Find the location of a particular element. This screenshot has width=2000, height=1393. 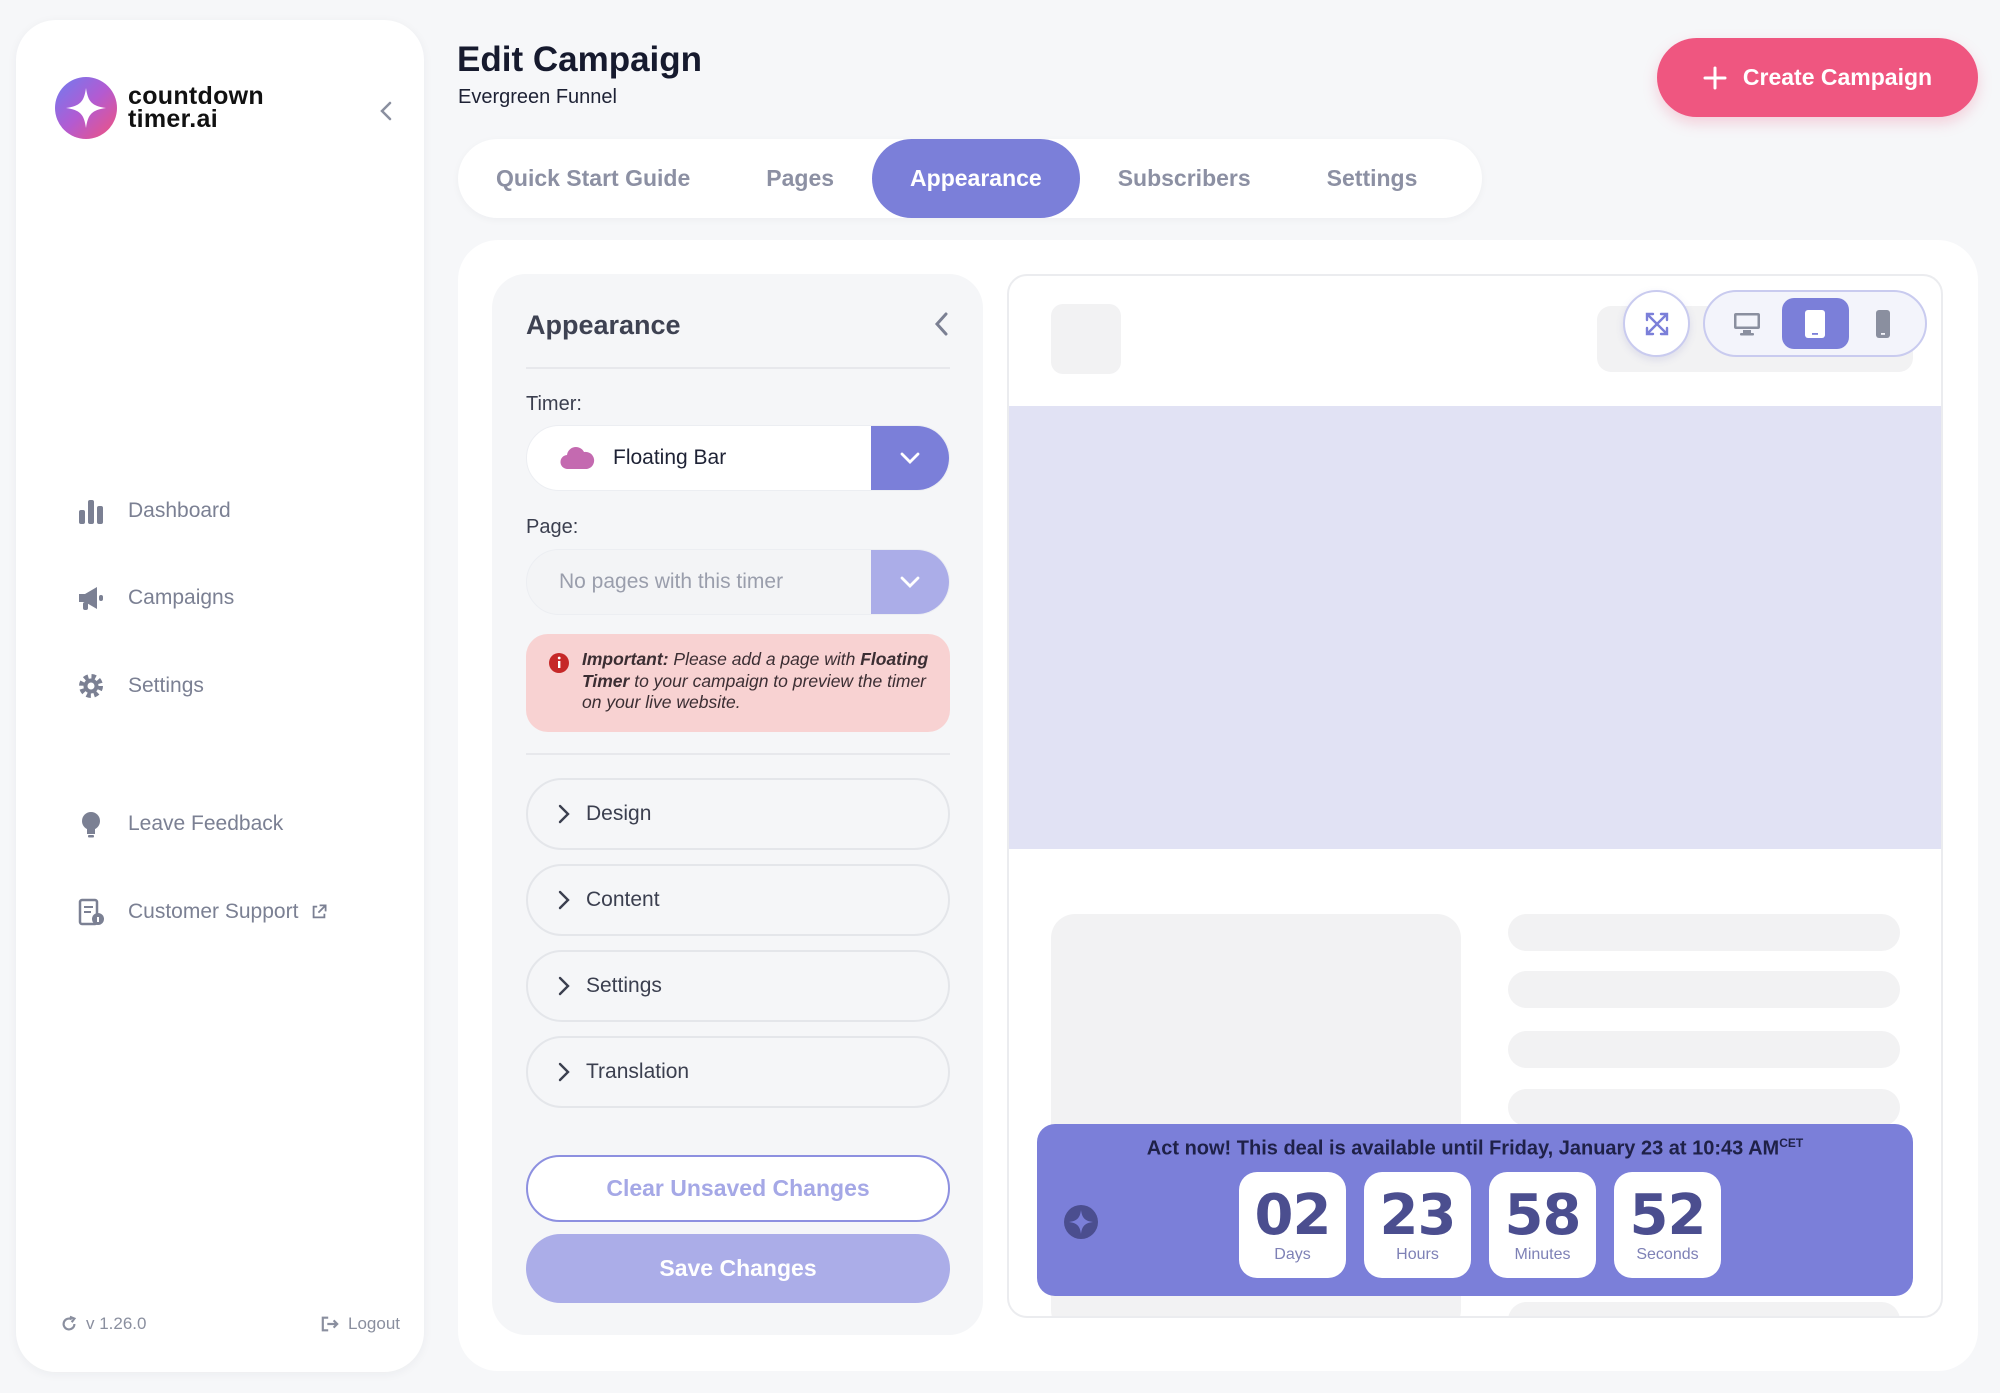

accordion-label: Settings is located at coordinates (624, 985).